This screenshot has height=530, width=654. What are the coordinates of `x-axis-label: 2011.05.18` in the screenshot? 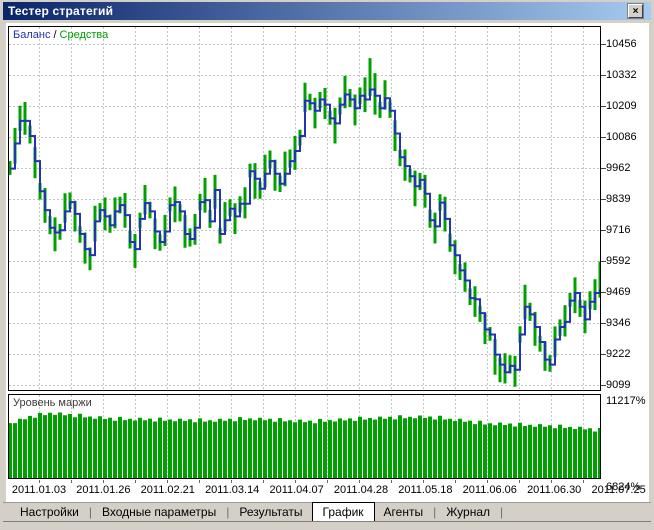 It's located at (425, 490).